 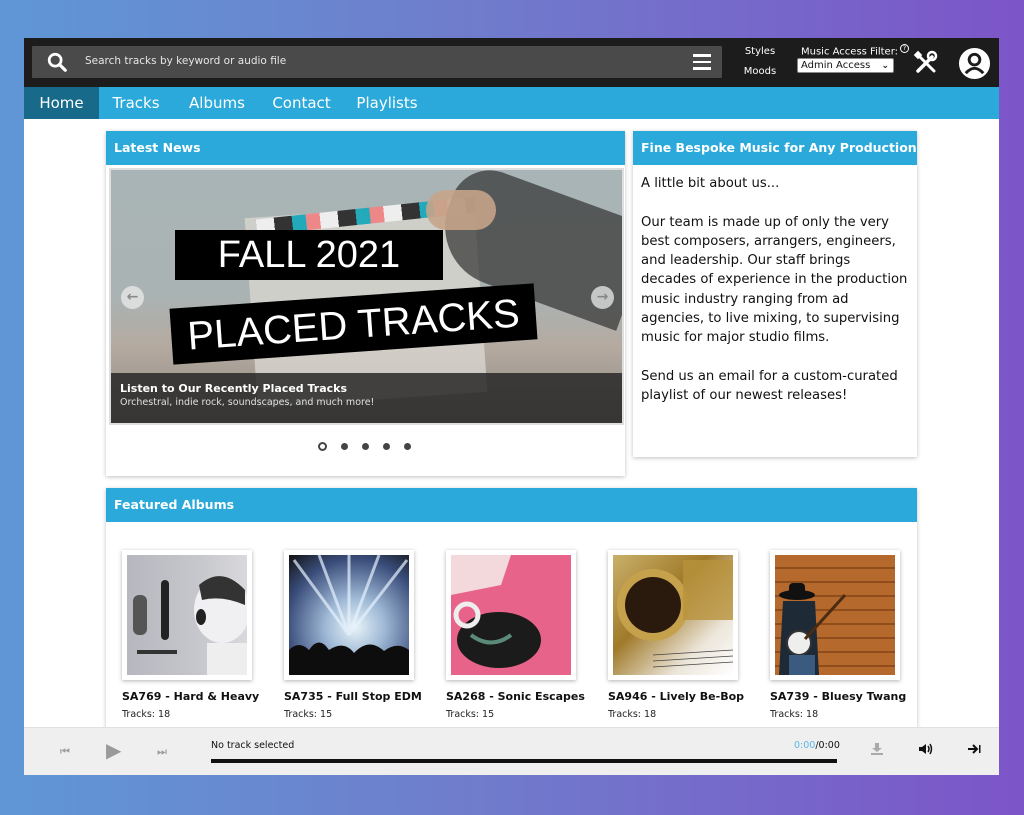 I want to click on carousel-indicators, so click(x=364, y=446).